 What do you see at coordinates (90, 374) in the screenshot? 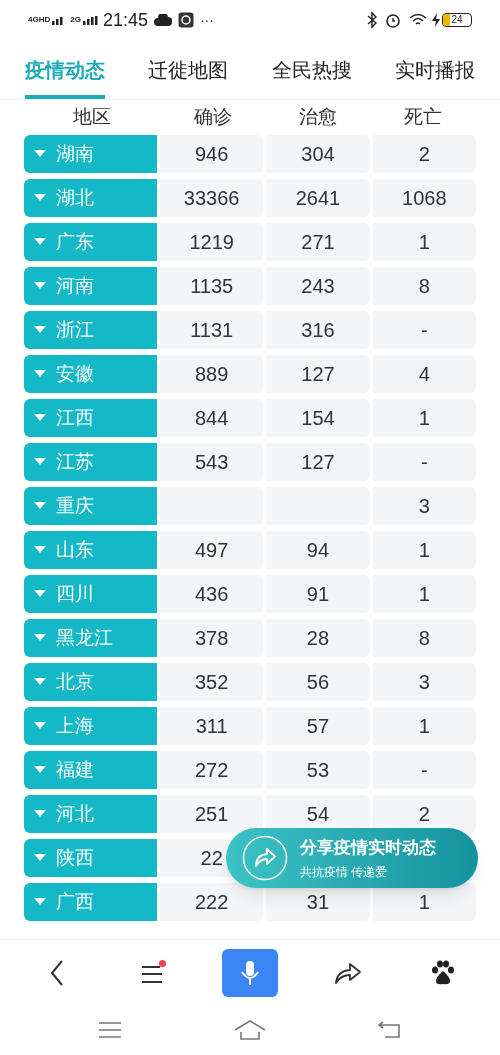
I see `region-row-toggle: 安徽` at bounding box center [90, 374].